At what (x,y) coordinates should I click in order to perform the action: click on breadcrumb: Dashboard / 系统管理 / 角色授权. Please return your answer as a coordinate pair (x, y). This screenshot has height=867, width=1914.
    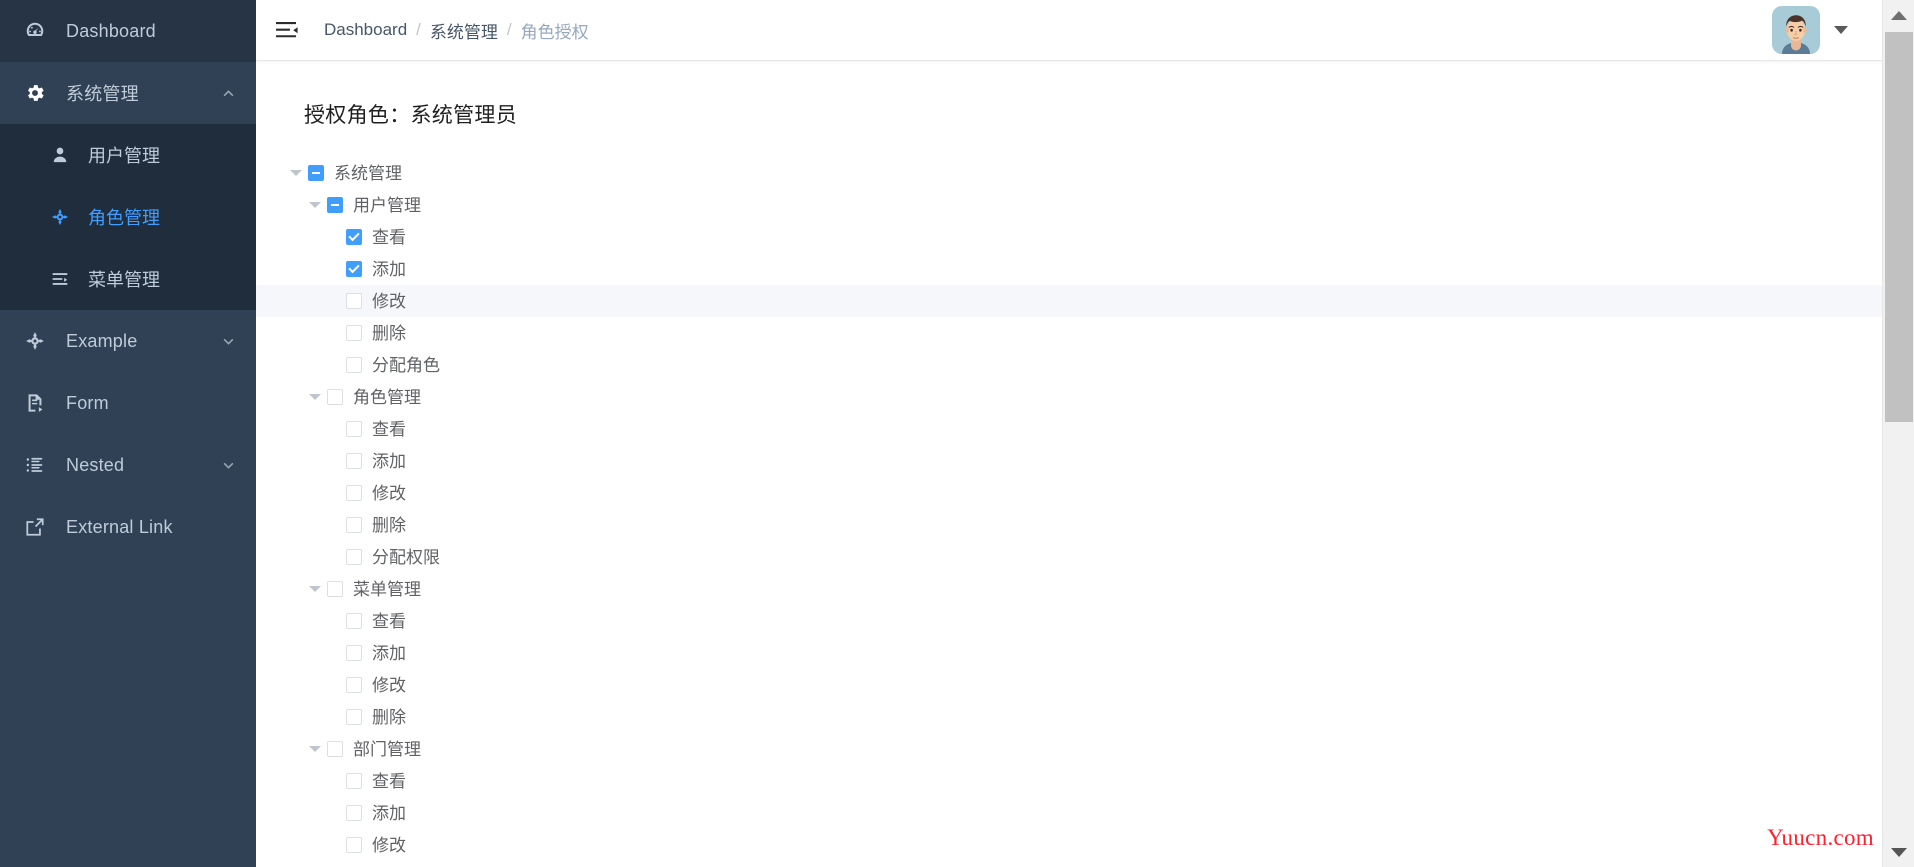
    Looking at the image, I should click on (456, 30).